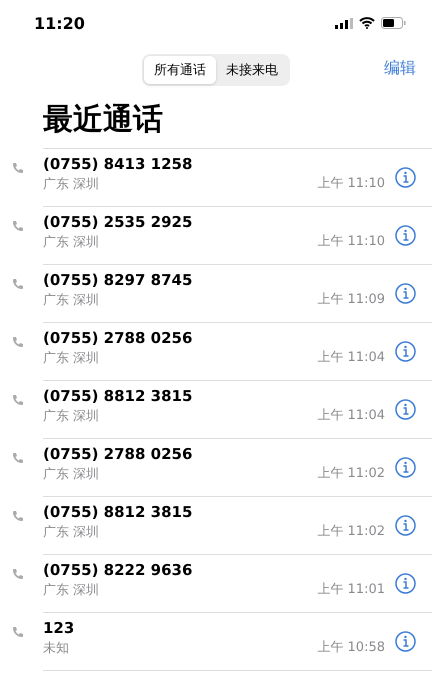 This screenshot has height=675, width=432. What do you see at coordinates (367, 23) in the screenshot?
I see `wifi-icon` at bounding box center [367, 23].